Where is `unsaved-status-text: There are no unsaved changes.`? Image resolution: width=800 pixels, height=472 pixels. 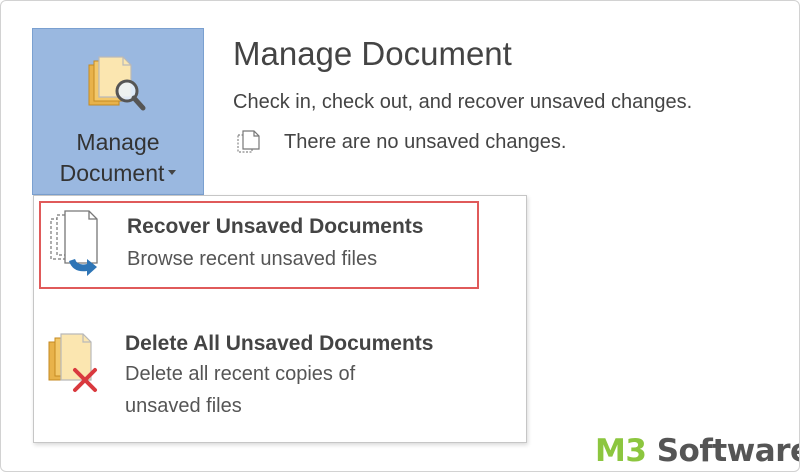 unsaved-status-text: There are no unsaved changes. is located at coordinates (425, 141).